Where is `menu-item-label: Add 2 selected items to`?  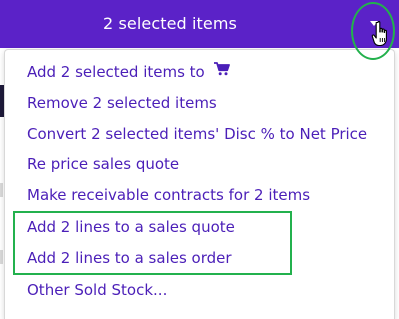
menu-item-label: Add 2 selected items to is located at coordinates (116, 72).